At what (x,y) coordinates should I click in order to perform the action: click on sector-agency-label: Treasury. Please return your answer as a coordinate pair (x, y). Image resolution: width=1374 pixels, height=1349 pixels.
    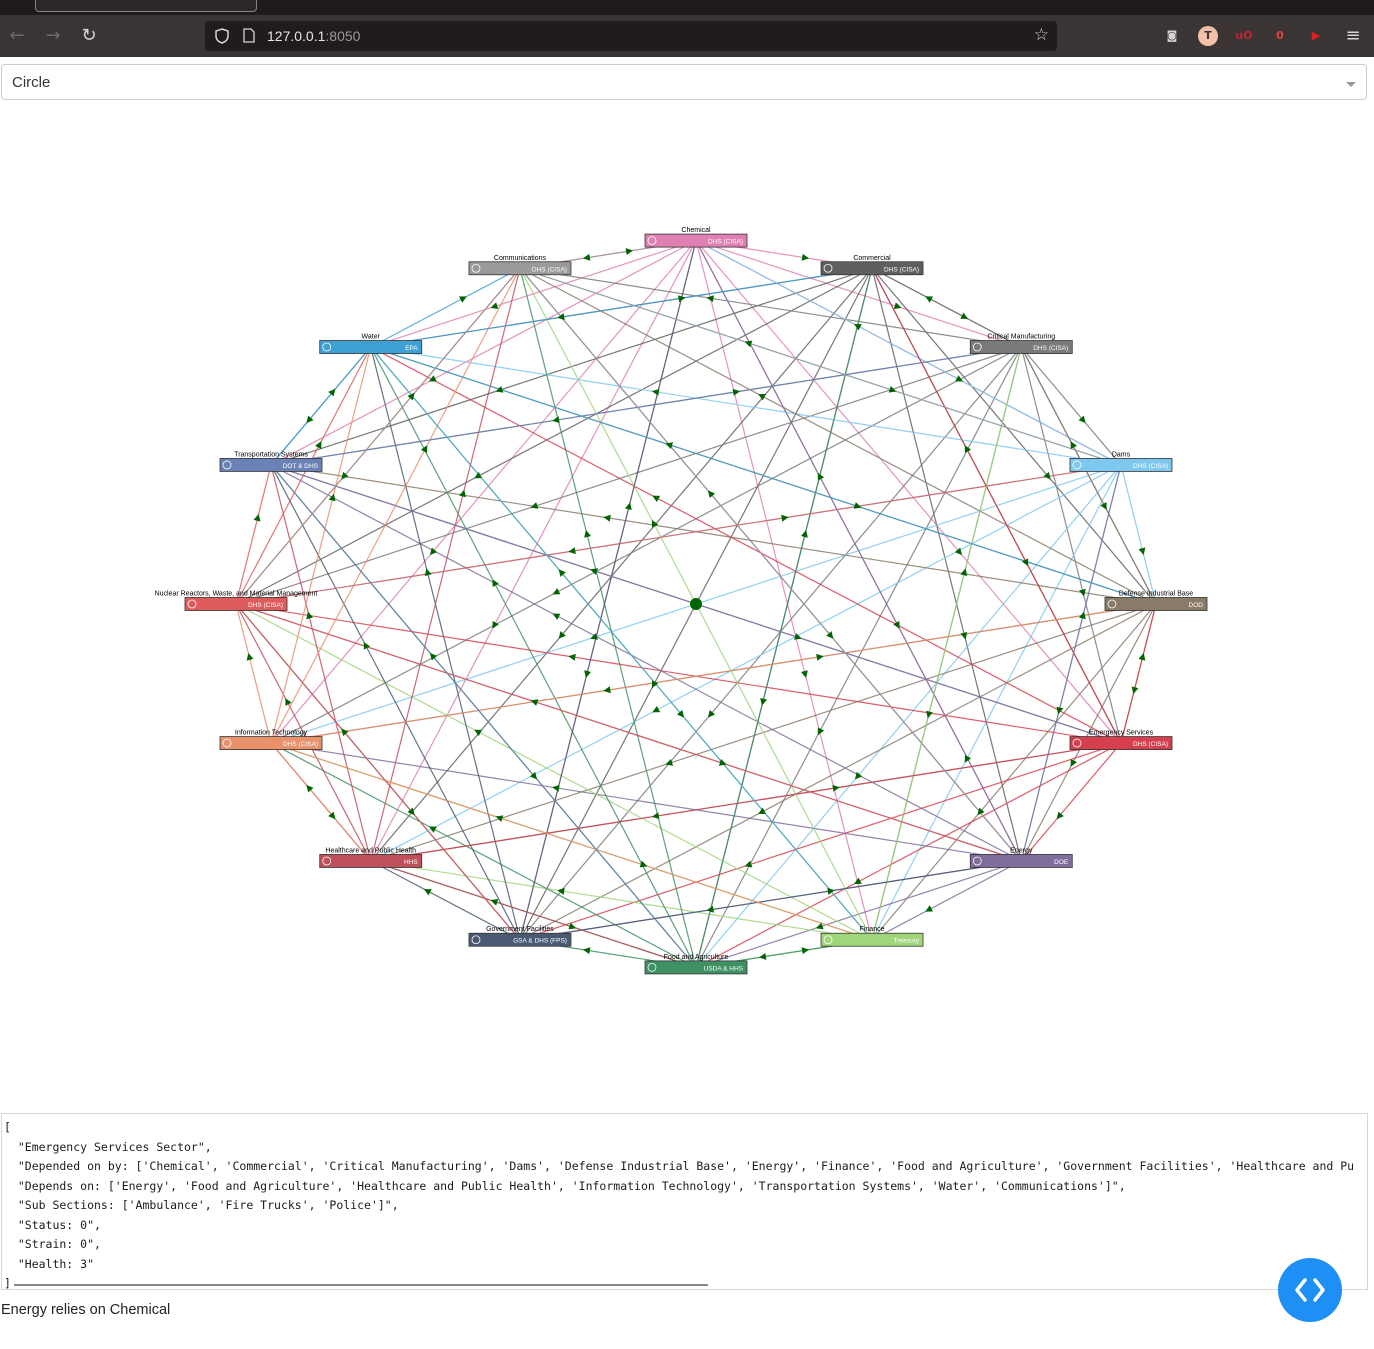
    Looking at the image, I should click on (907, 941).